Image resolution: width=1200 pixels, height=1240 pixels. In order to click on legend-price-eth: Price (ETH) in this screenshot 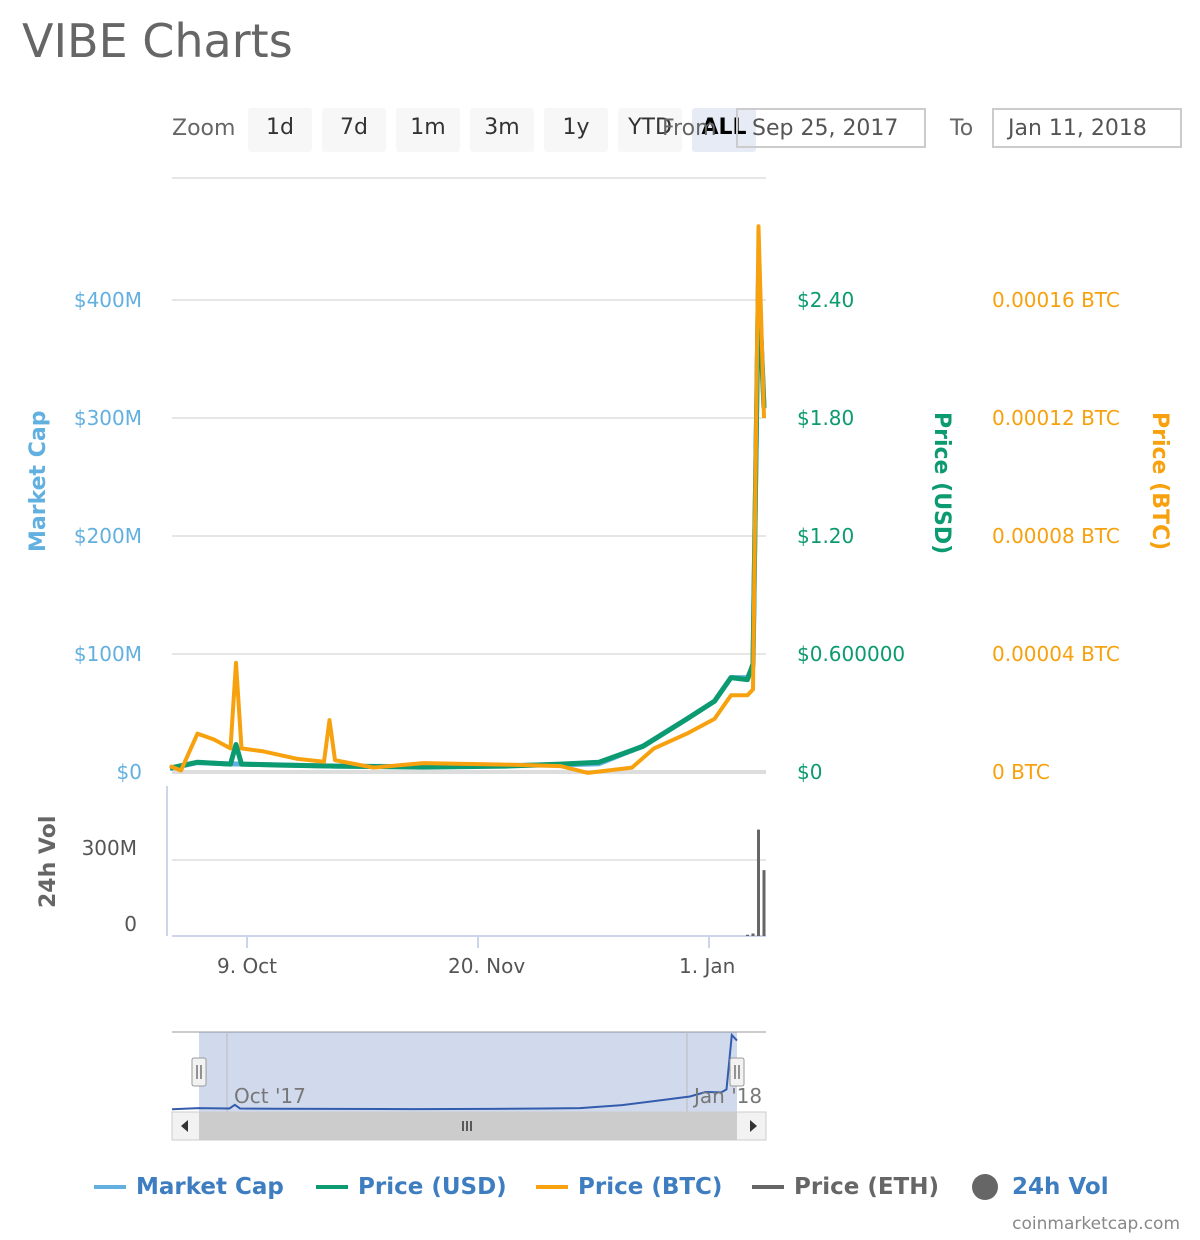, I will do `click(845, 1187)`.